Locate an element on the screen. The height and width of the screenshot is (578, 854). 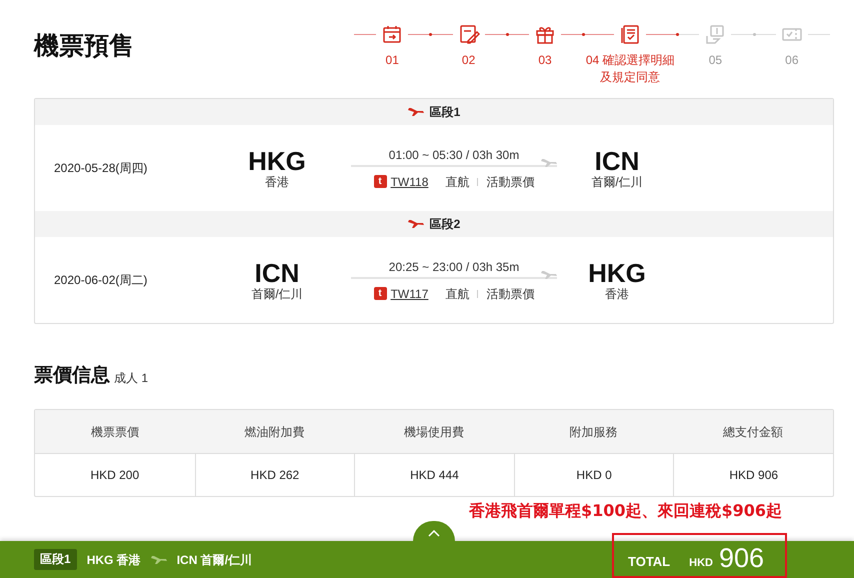
flight-time: 01:00 ~ 05:30 / 03h 30m is located at coordinates (454, 155).